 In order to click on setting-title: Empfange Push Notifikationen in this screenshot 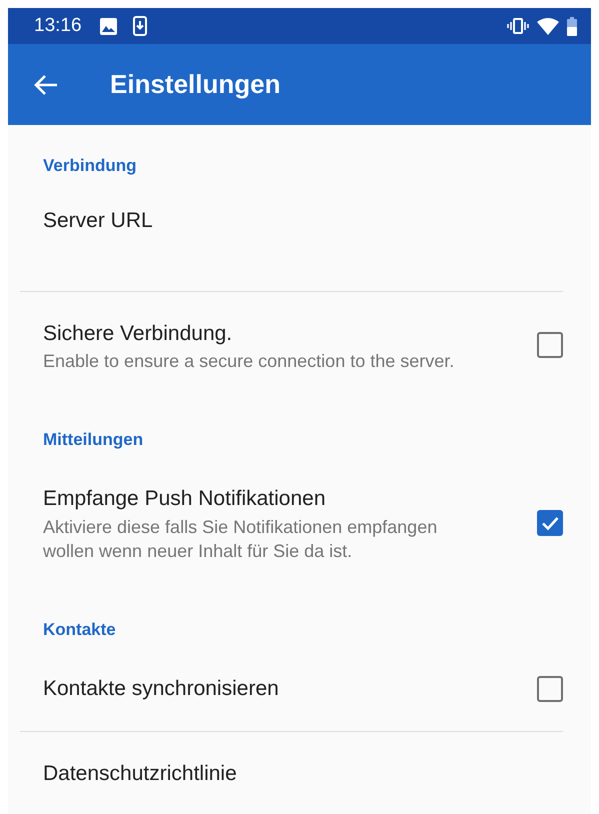, I will do `click(265, 499)`.